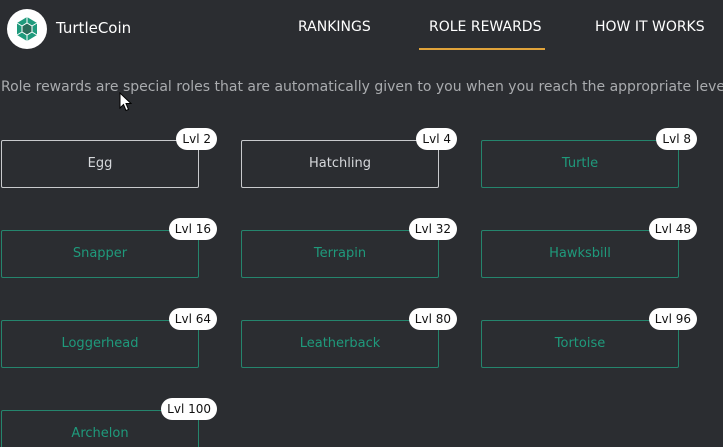  Describe the element at coordinates (436, 139) in the screenshot. I see `level-badge: Lvl 4` at that location.